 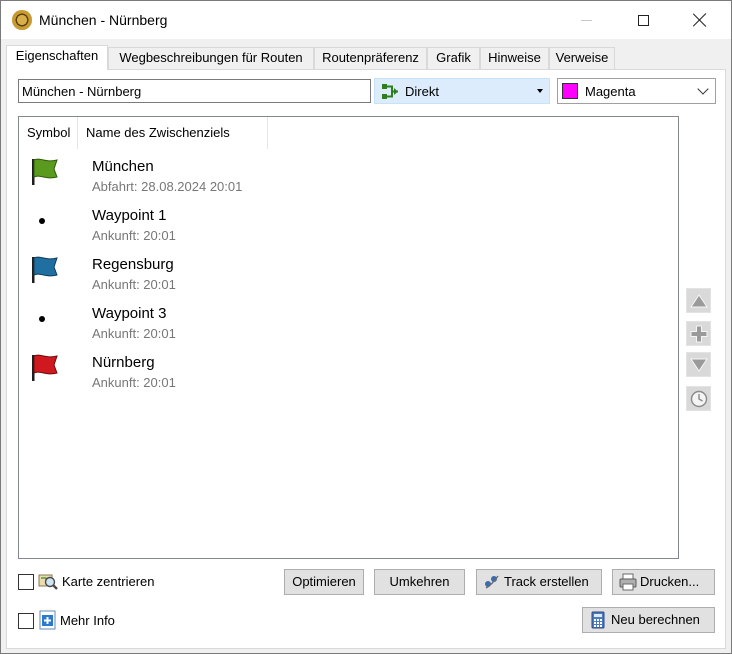 I want to click on waypoint-time: Abfahrt: 28.08.2024 20:01, so click(x=167, y=186).